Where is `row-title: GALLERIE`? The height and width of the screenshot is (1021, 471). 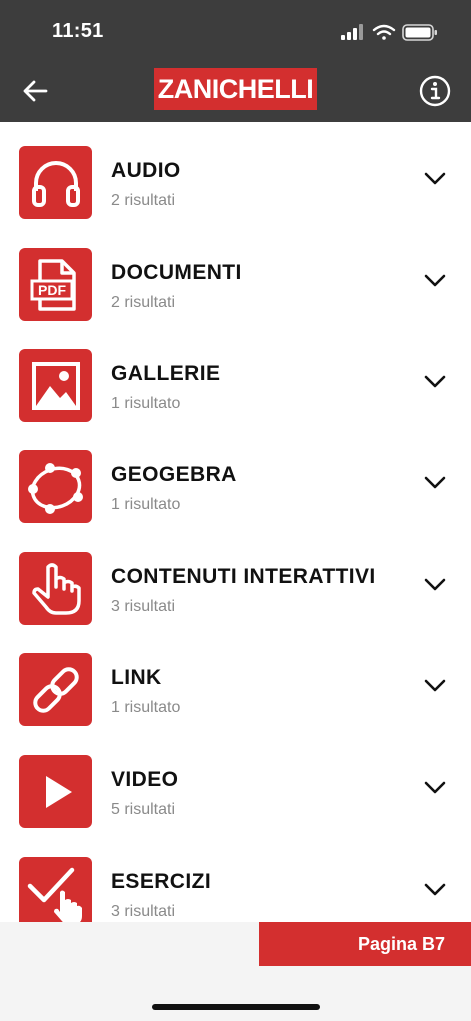
row-title: GALLERIE is located at coordinates (166, 373).